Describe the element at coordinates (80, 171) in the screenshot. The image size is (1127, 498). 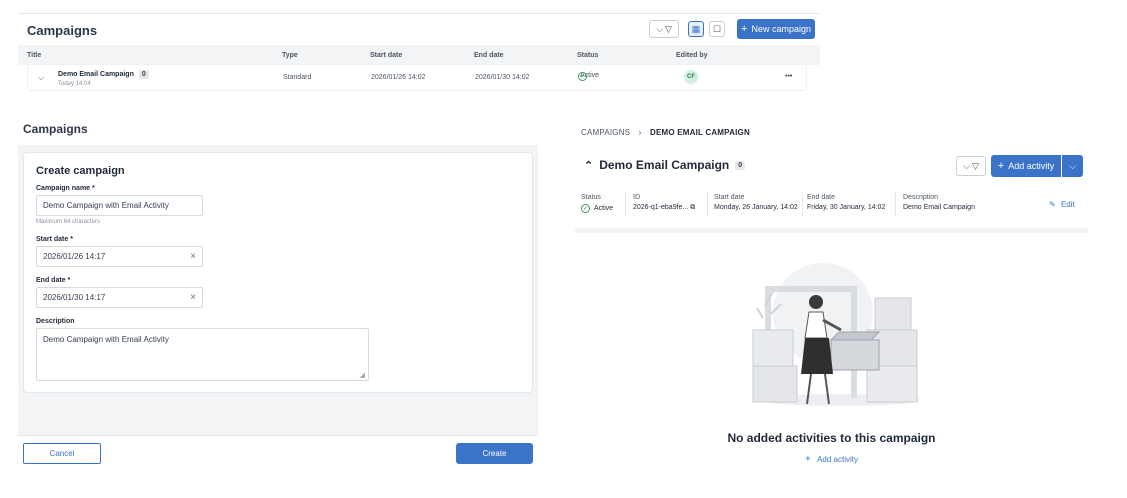
I see `card-title: Create campaign` at that location.